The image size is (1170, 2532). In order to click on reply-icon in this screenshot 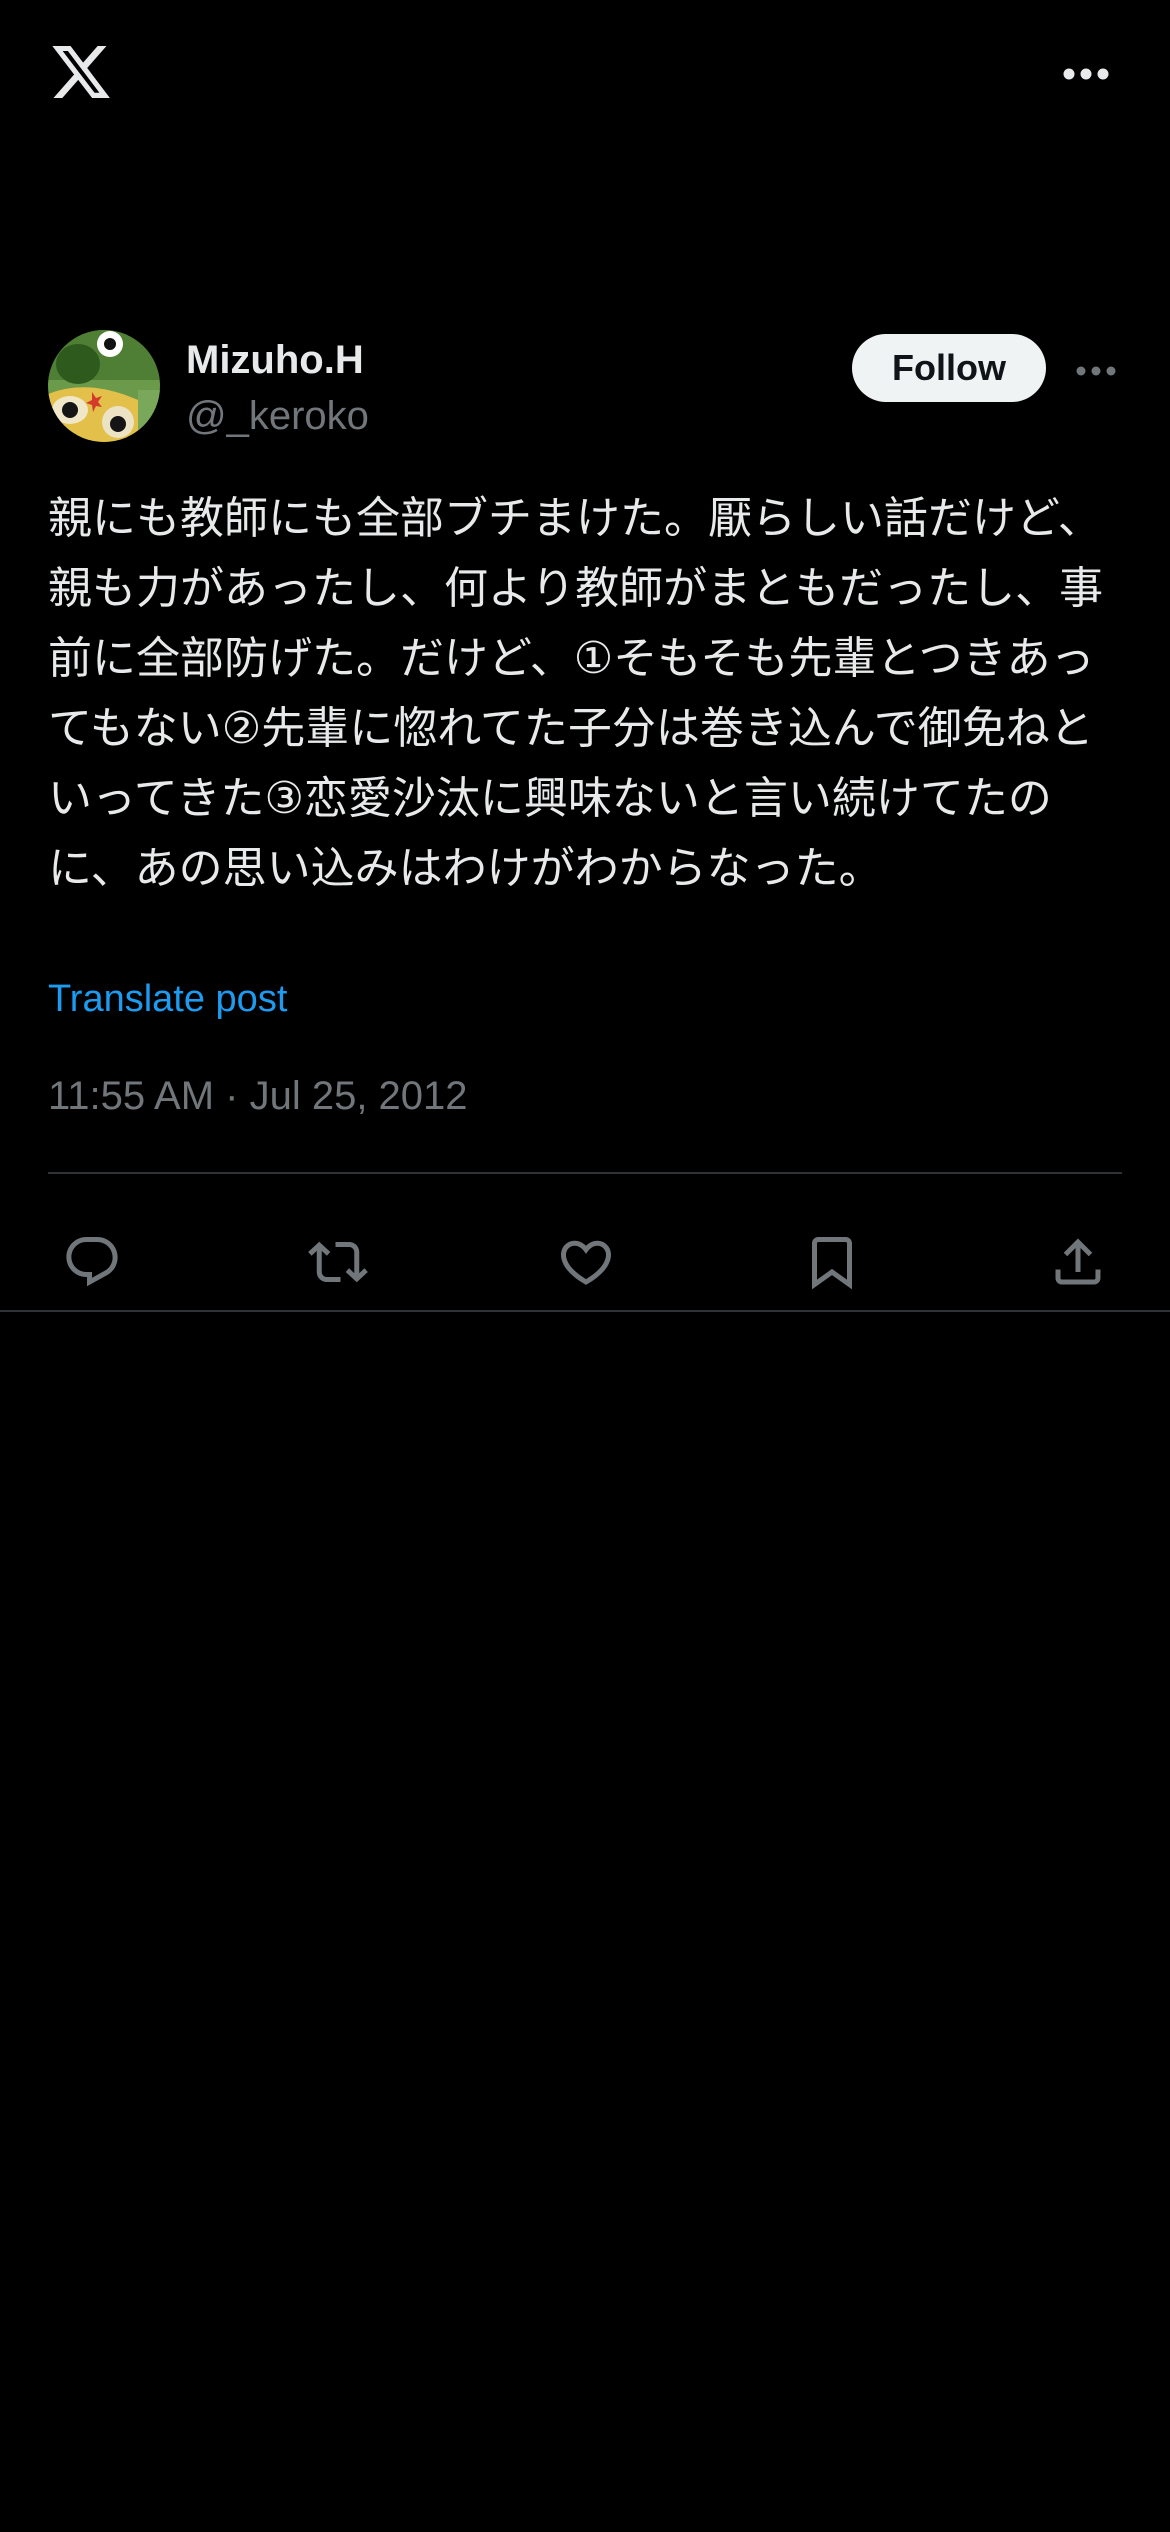, I will do `click(92, 1262)`.